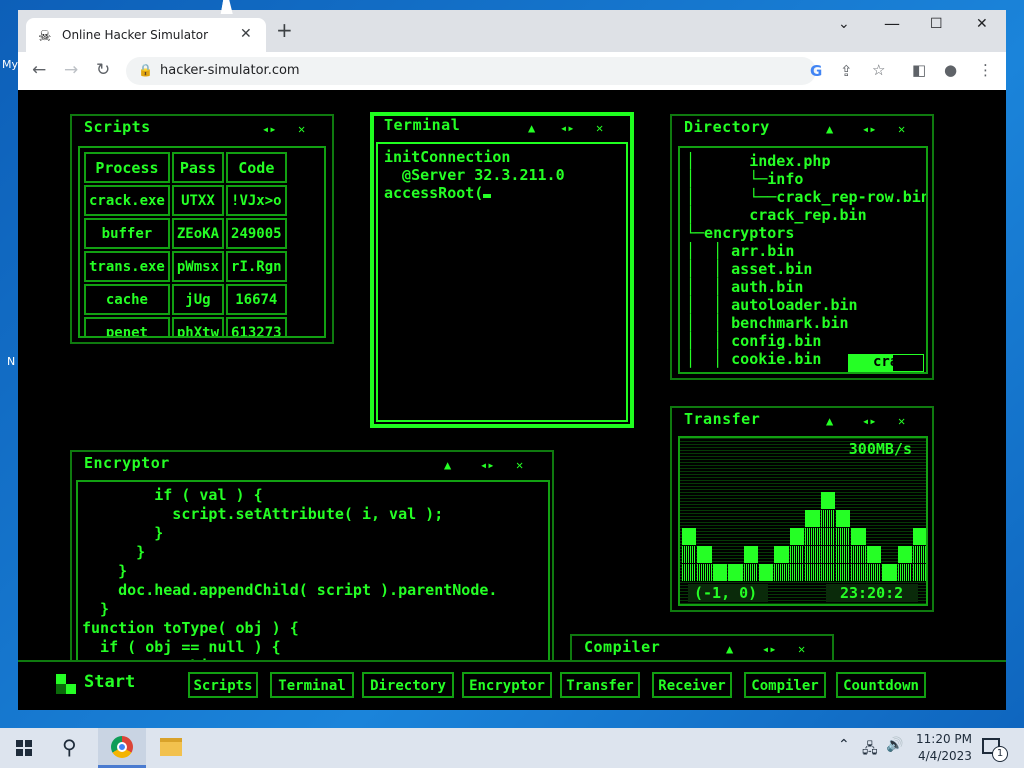 The width and height of the screenshot is (1024, 768). What do you see at coordinates (505, 71) in the screenshot?
I see `address-bar: 🔒 hacker-simulator.com G ⇪ ☆` at bounding box center [505, 71].